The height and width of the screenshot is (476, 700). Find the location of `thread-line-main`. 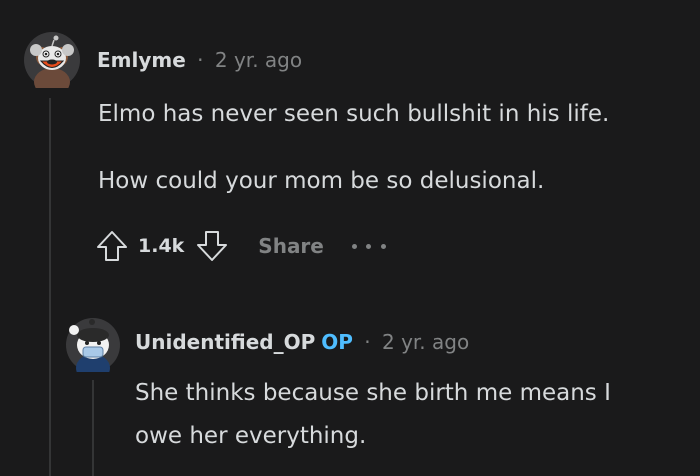

thread-line-main is located at coordinates (50, 287).